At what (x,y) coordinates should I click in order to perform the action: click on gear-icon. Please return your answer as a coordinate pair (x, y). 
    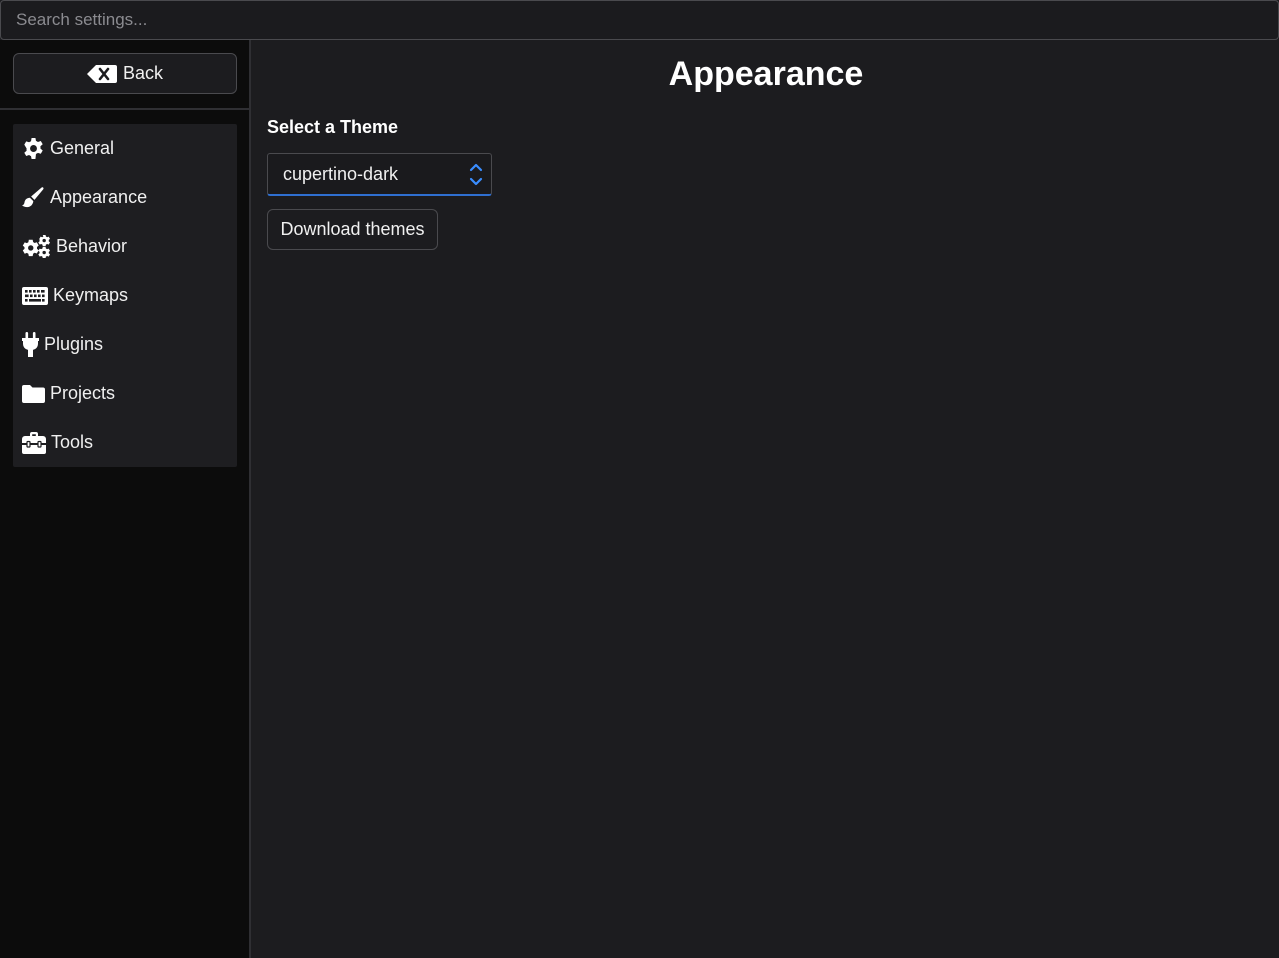
    Looking at the image, I should click on (33, 148).